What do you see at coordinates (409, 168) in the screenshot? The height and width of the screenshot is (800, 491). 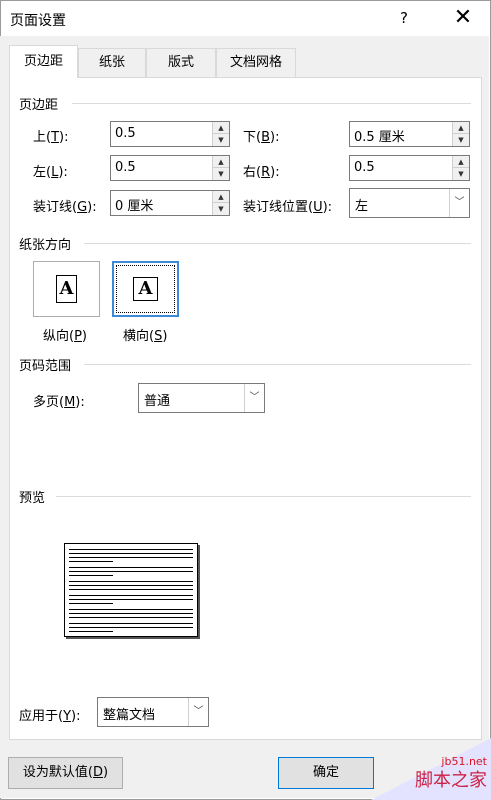 I see `right-margin-spinner: 0.5 ▲ ▼` at bounding box center [409, 168].